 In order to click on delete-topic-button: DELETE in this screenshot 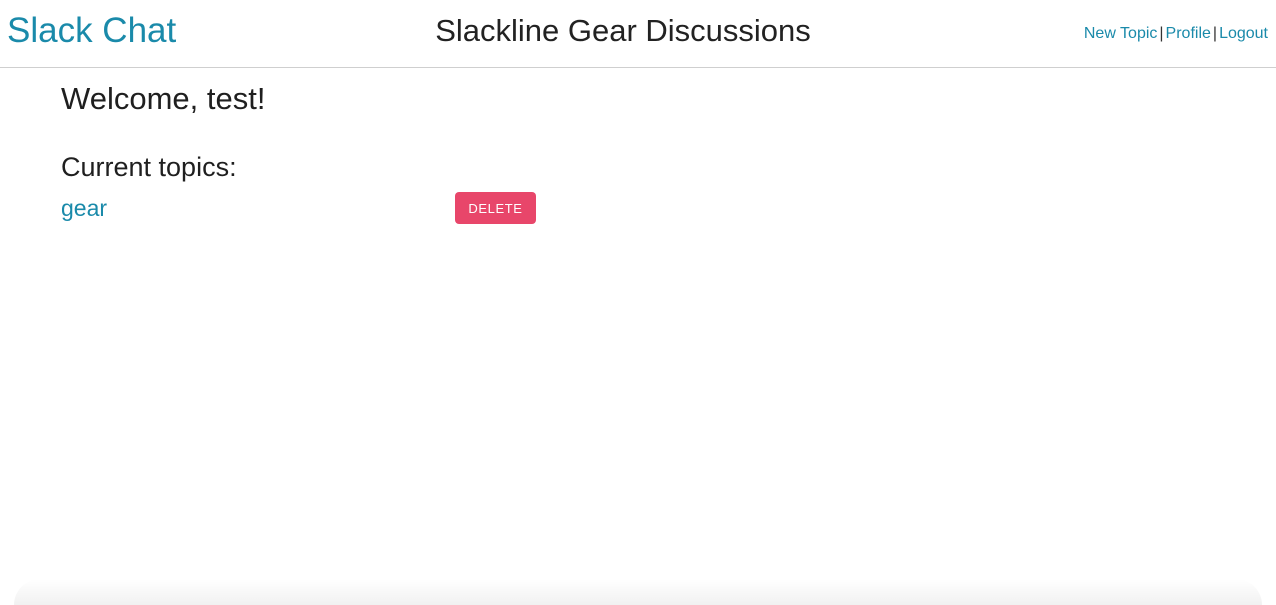, I will do `click(495, 208)`.